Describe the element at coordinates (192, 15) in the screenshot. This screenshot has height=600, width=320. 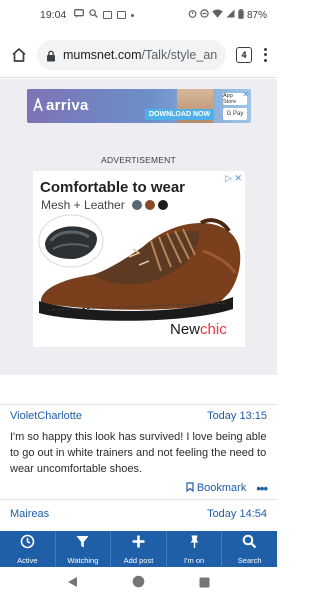
I see `alarm-icon` at that location.